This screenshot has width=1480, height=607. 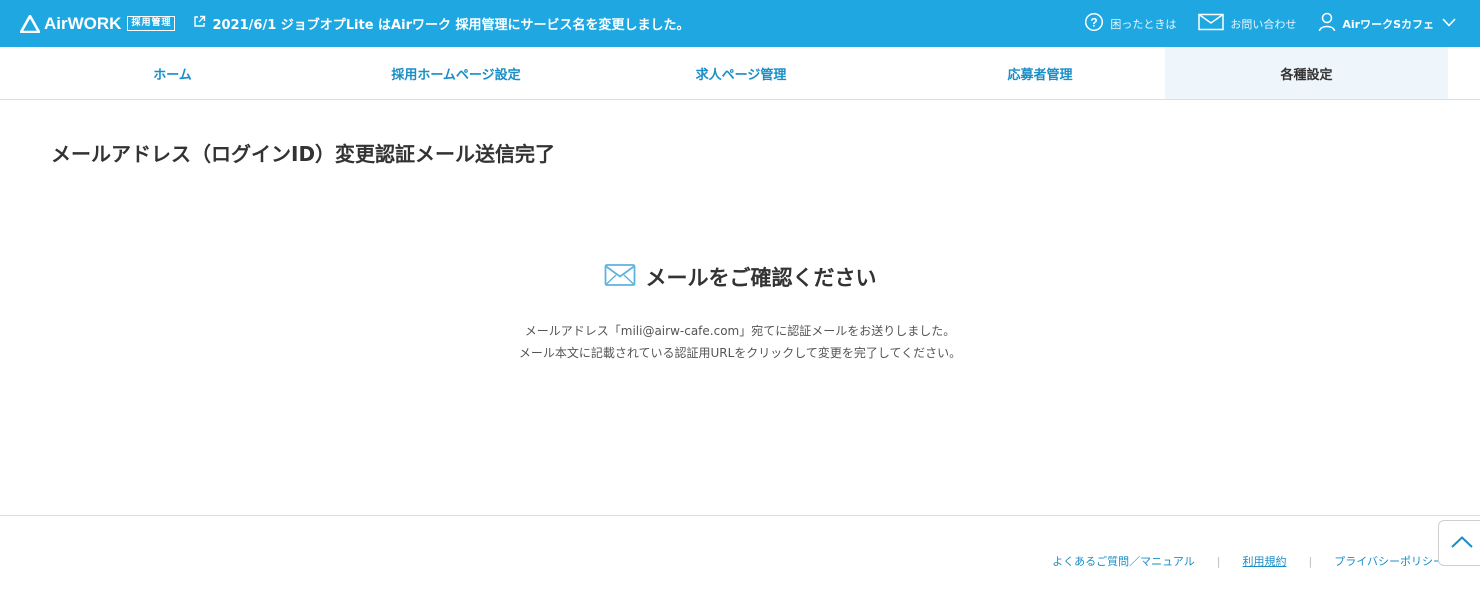 I want to click on user-icon, so click(x=1330, y=23).